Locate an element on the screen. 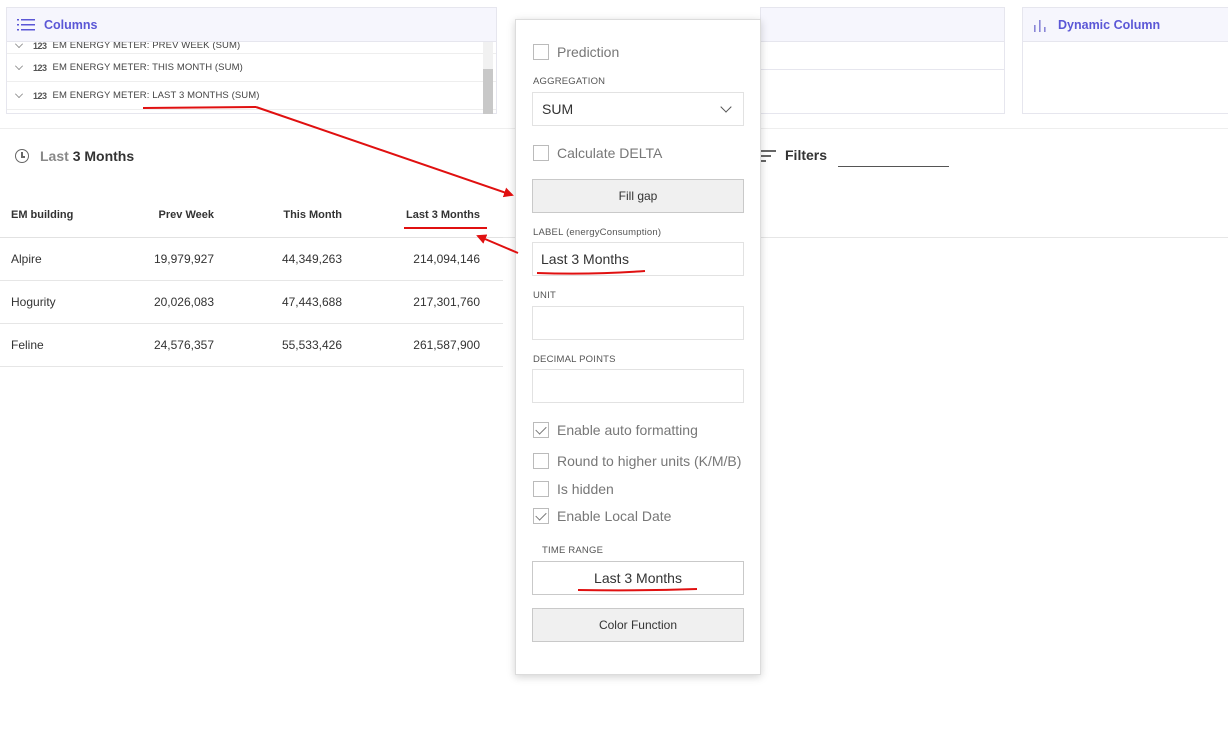 The width and height of the screenshot is (1228, 732). aggregation-select: SUM is located at coordinates (638, 109).